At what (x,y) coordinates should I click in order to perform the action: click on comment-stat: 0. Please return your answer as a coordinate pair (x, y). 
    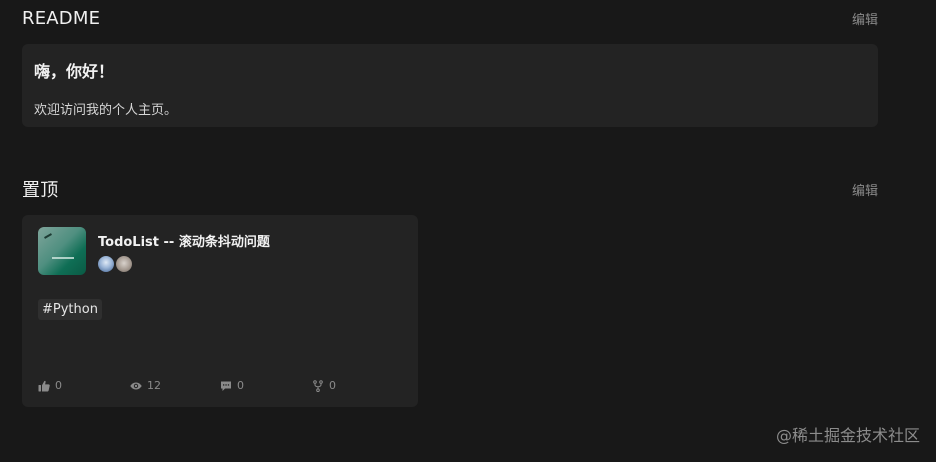
    Looking at the image, I should click on (232, 385).